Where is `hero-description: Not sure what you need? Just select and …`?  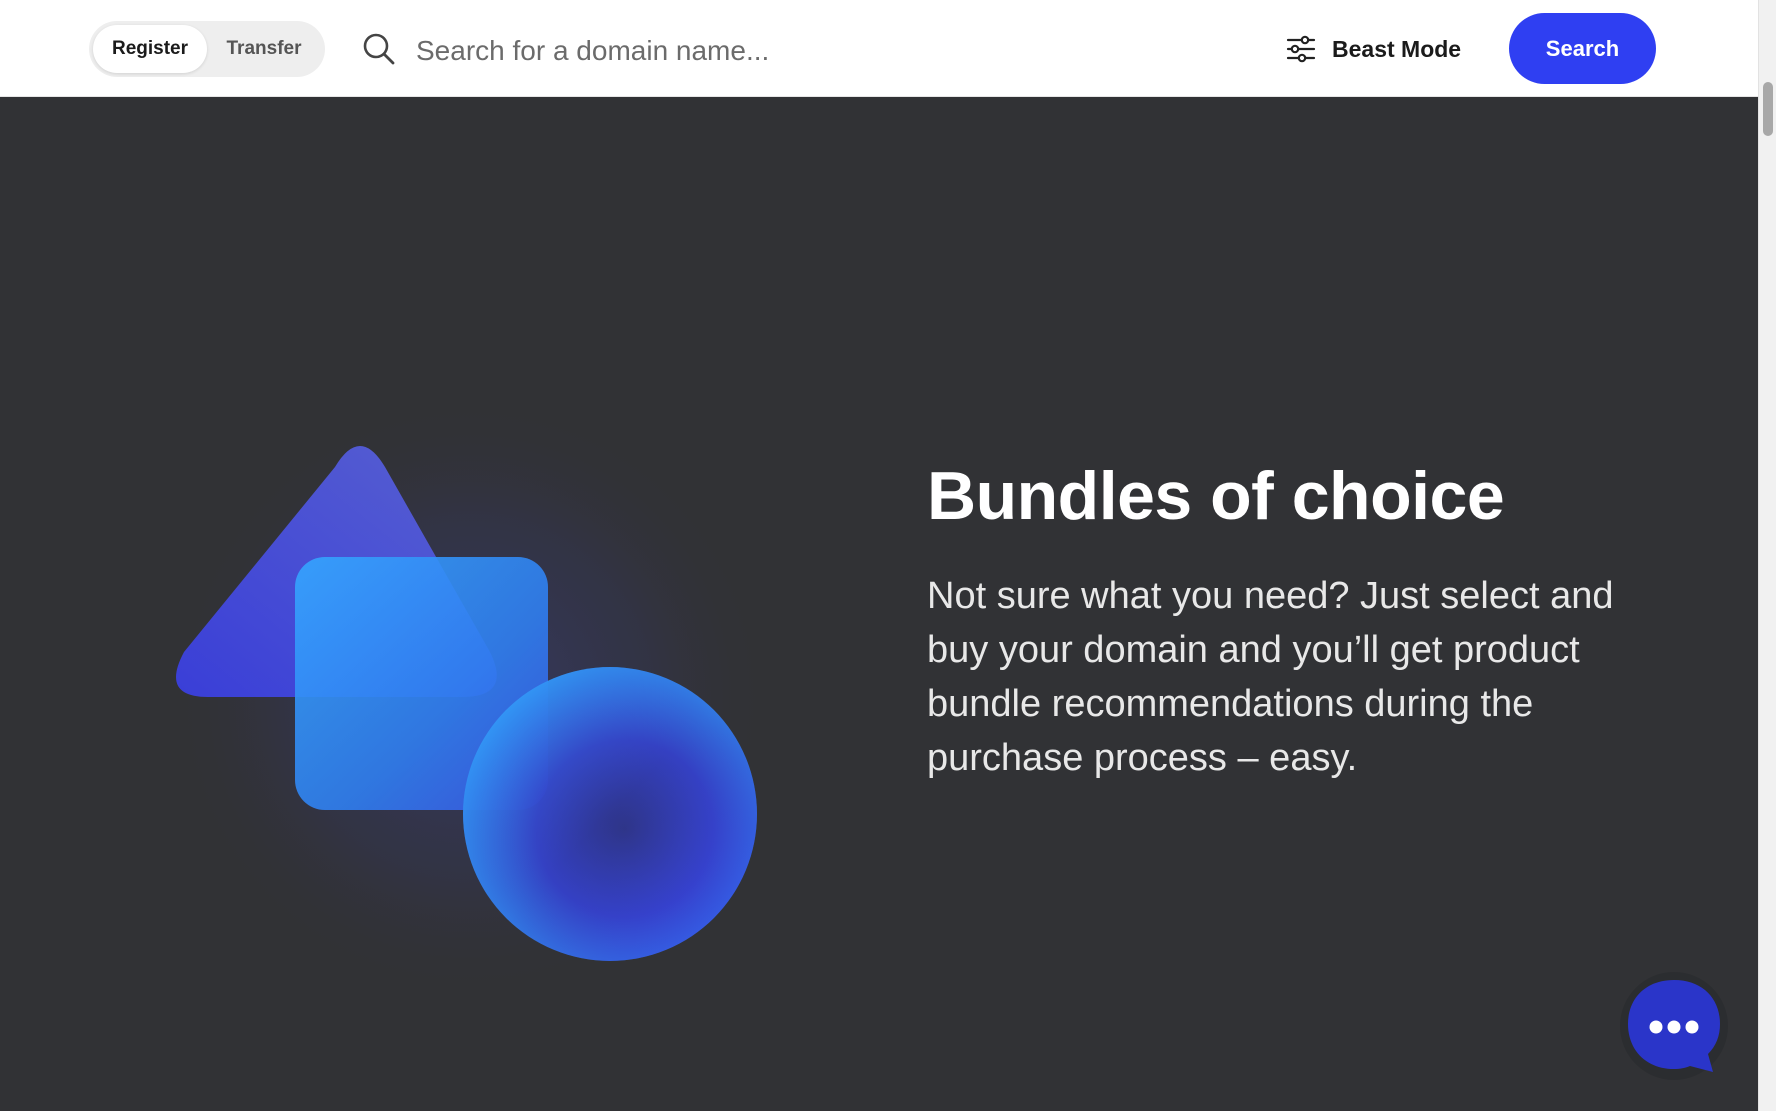
hero-description: Not sure what you need? Just select and … is located at coordinates (1270, 677).